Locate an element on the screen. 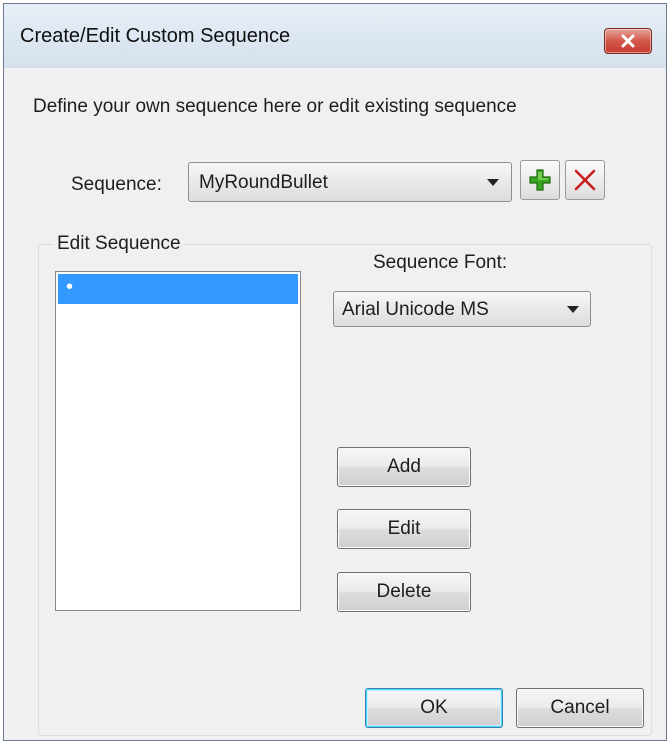 This screenshot has height=745, width=670. close-button is located at coordinates (628, 41).